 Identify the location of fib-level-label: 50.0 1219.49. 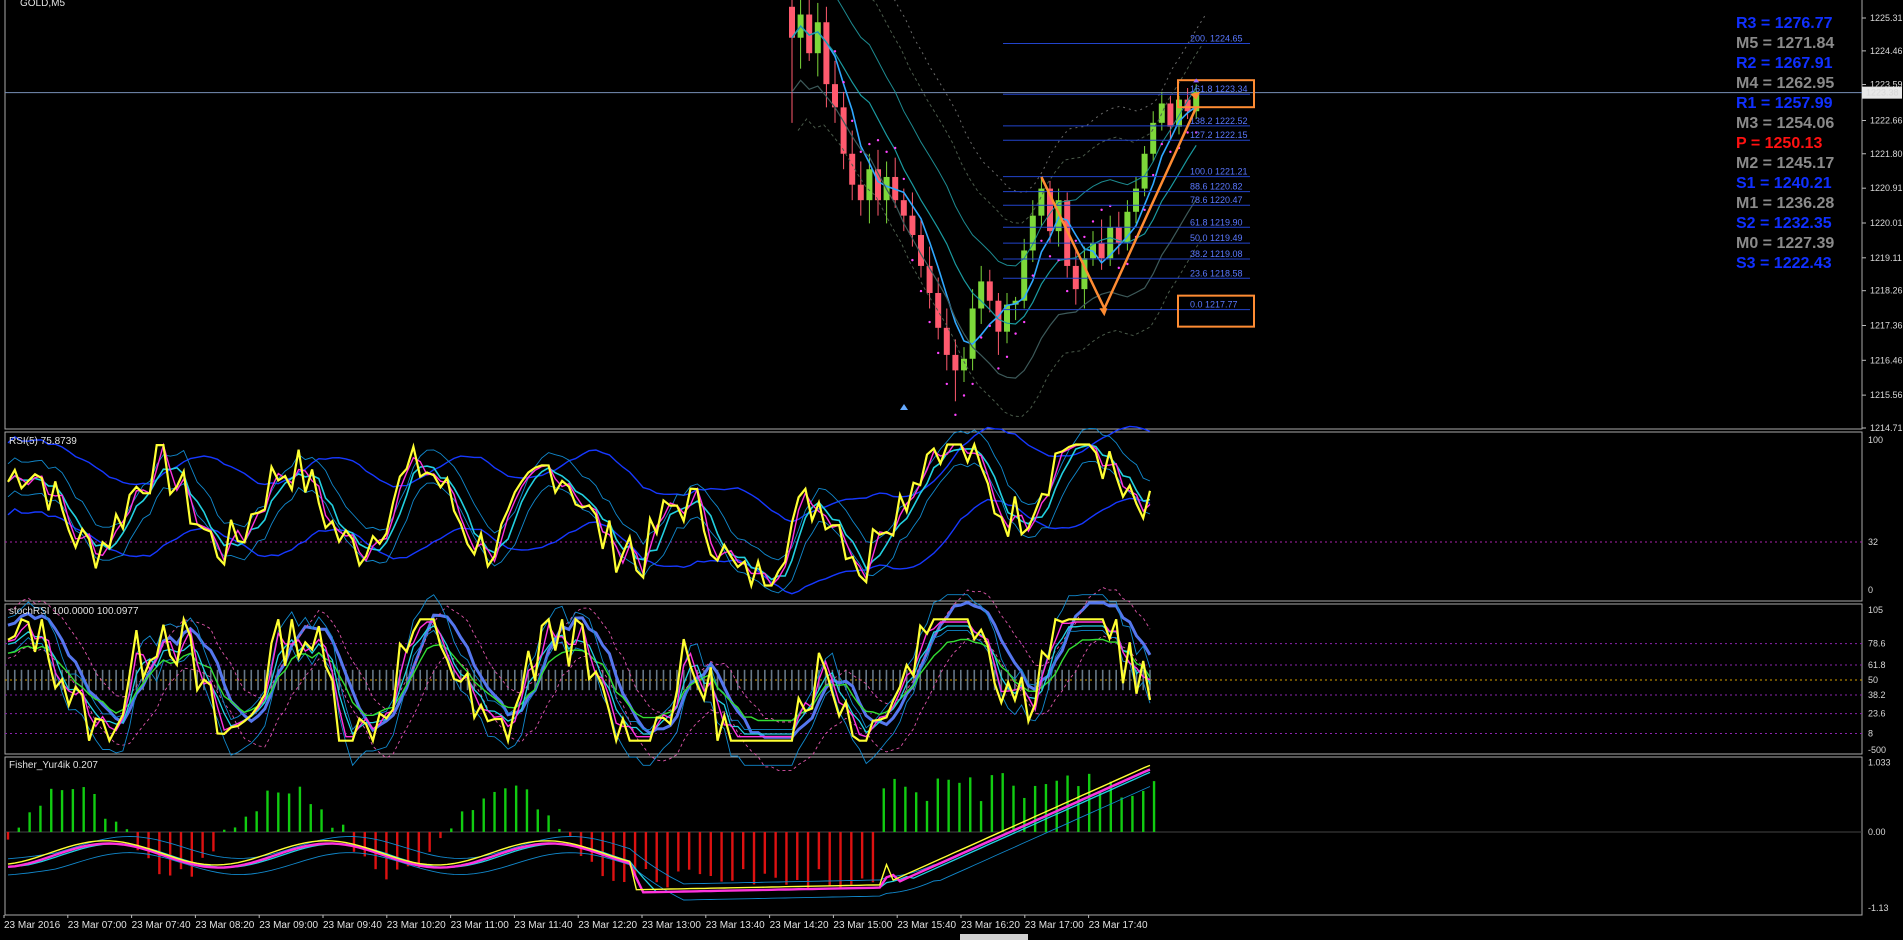
(1216, 238).